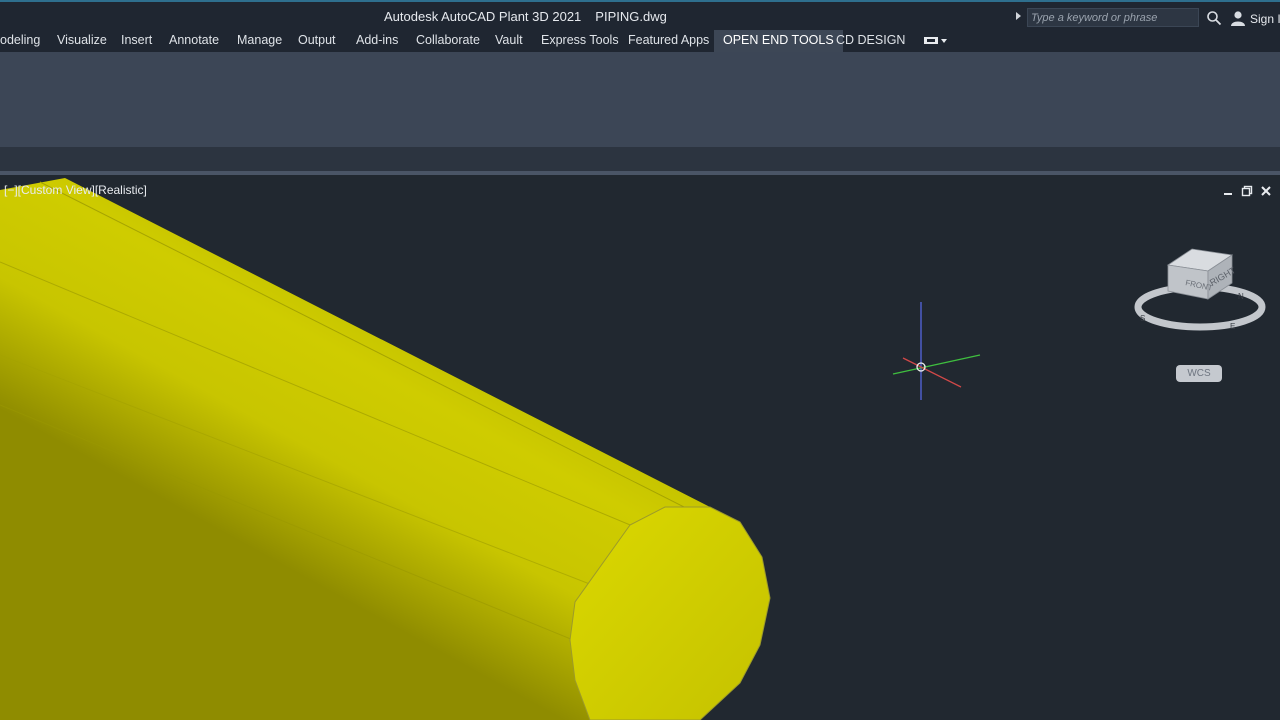 The height and width of the screenshot is (720, 1280). What do you see at coordinates (640, 99) in the screenshot?
I see `ribbon-panel` at bounding box center [640, 99].